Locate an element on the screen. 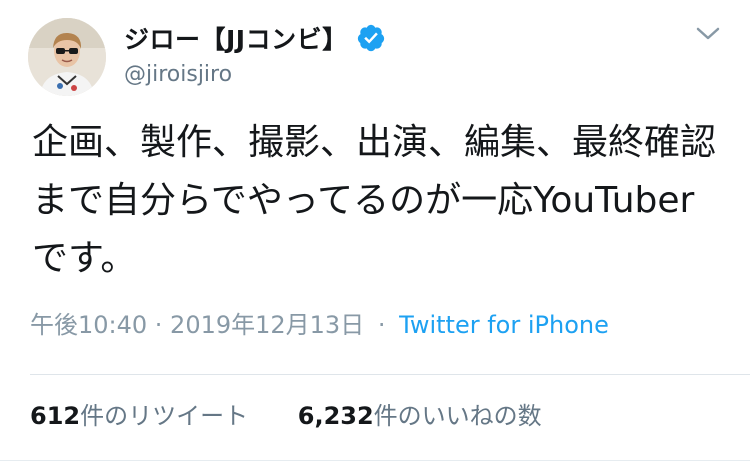  author-display-name: ジロー【JJコンビ】 is located at coordinates (236, 38).